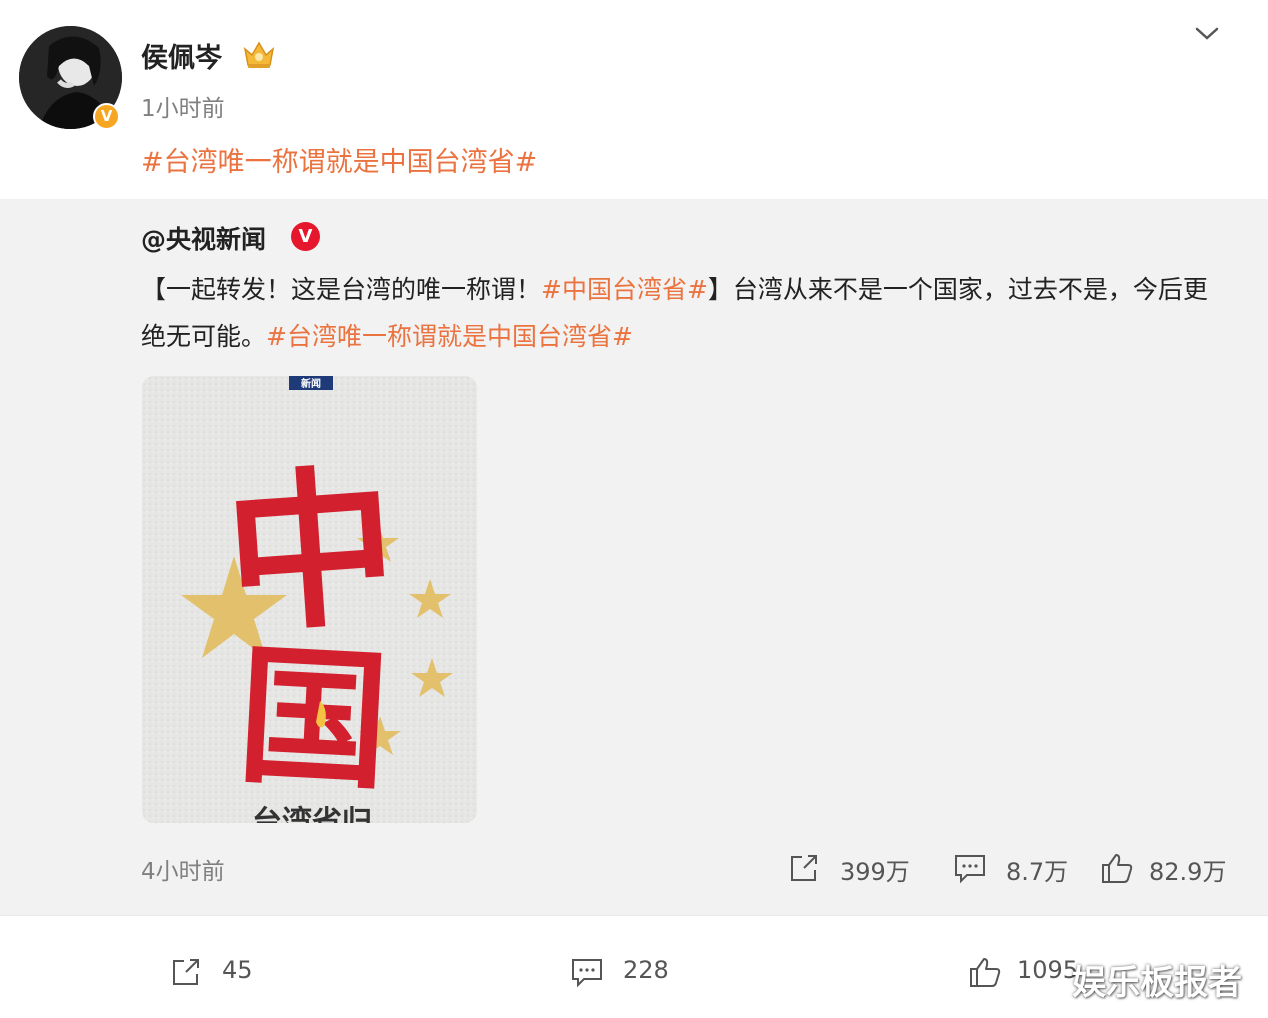 The image size is (1268, 1018). What do you see at coordinates (311, 383) in the screenshot?
I see `poster-logo-text: 新闻` at bounding box center [311, 383].